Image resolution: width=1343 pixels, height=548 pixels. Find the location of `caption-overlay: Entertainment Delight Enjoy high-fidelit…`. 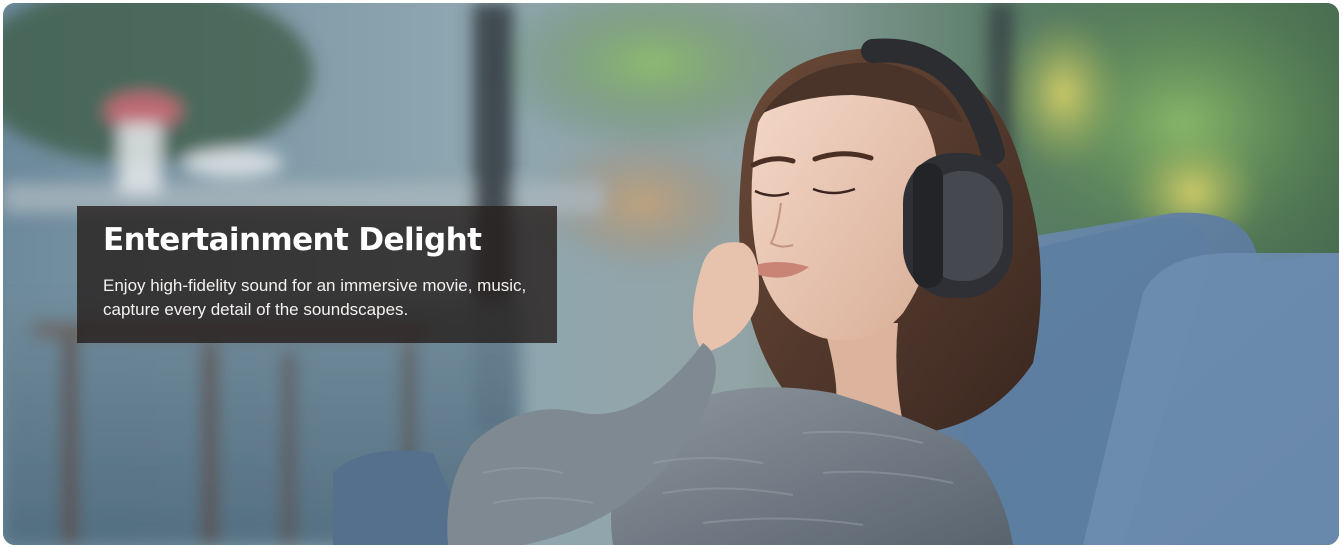

caption-overlay: Entertainment Delight Enjoy high-fidelit… is located at coordinates (317, 274).